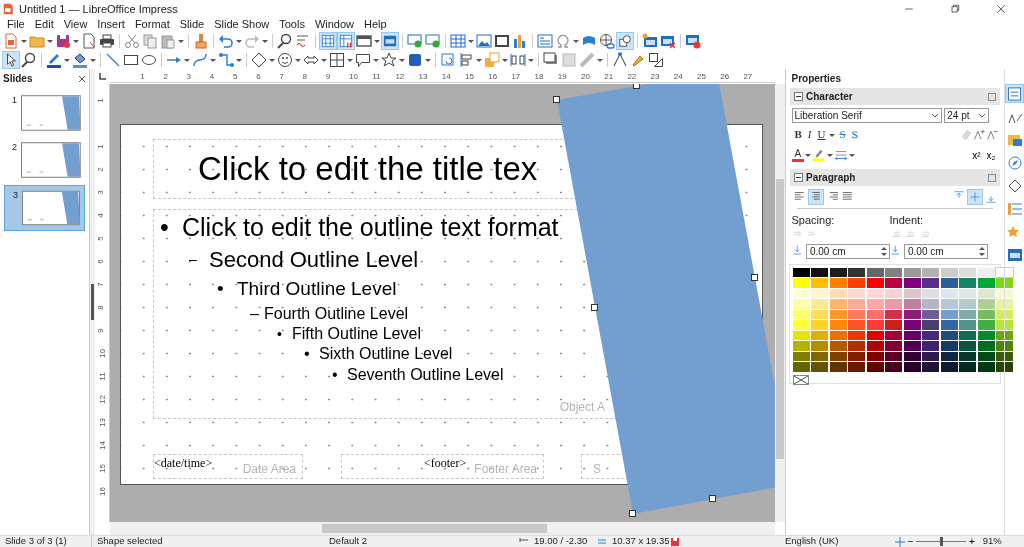  I want to click on slide-counter: Slide 3 of 3 (1), so click(46, 540).